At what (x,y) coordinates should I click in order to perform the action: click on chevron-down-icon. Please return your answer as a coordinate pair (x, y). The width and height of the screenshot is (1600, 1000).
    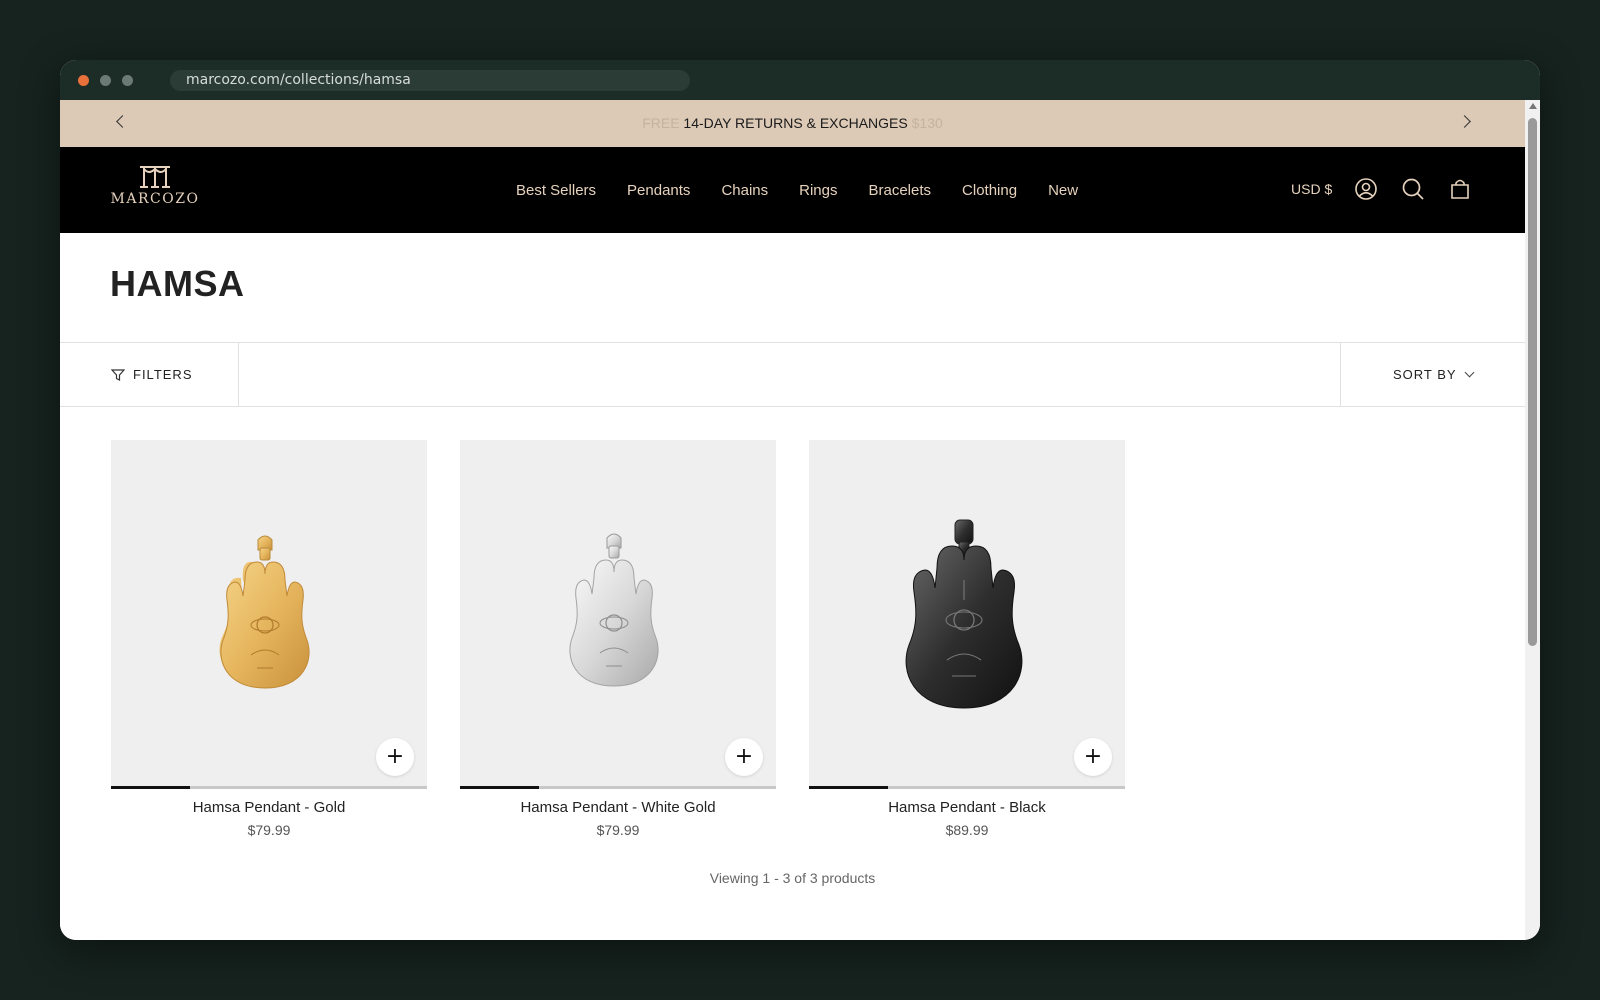
    Looking at the image, I should click on (1469, 372).